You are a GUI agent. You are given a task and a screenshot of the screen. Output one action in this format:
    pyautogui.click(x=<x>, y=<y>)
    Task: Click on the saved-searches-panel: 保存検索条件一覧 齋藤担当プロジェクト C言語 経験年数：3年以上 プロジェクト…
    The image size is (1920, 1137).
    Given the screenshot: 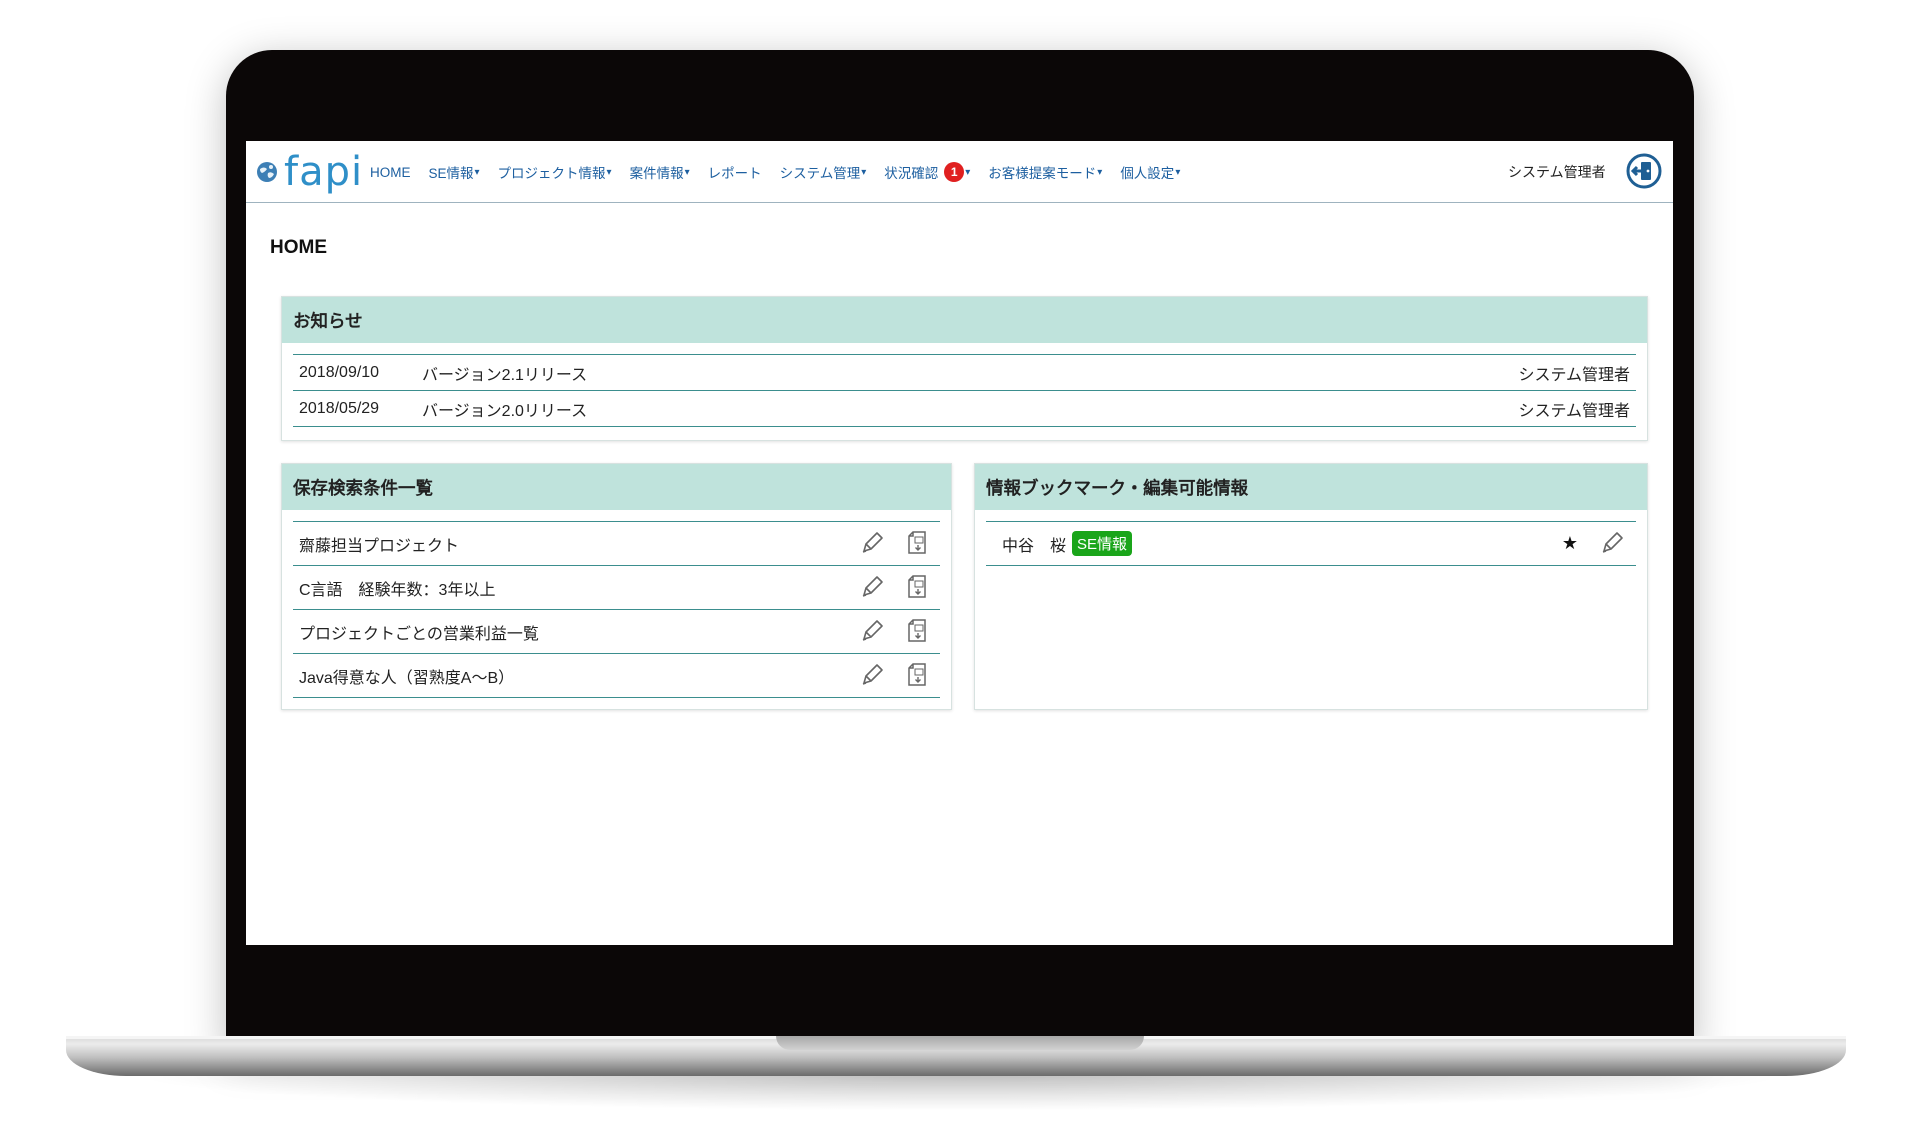 What is the action you would take?
    pyautogui.click(x=616, y=586)
    